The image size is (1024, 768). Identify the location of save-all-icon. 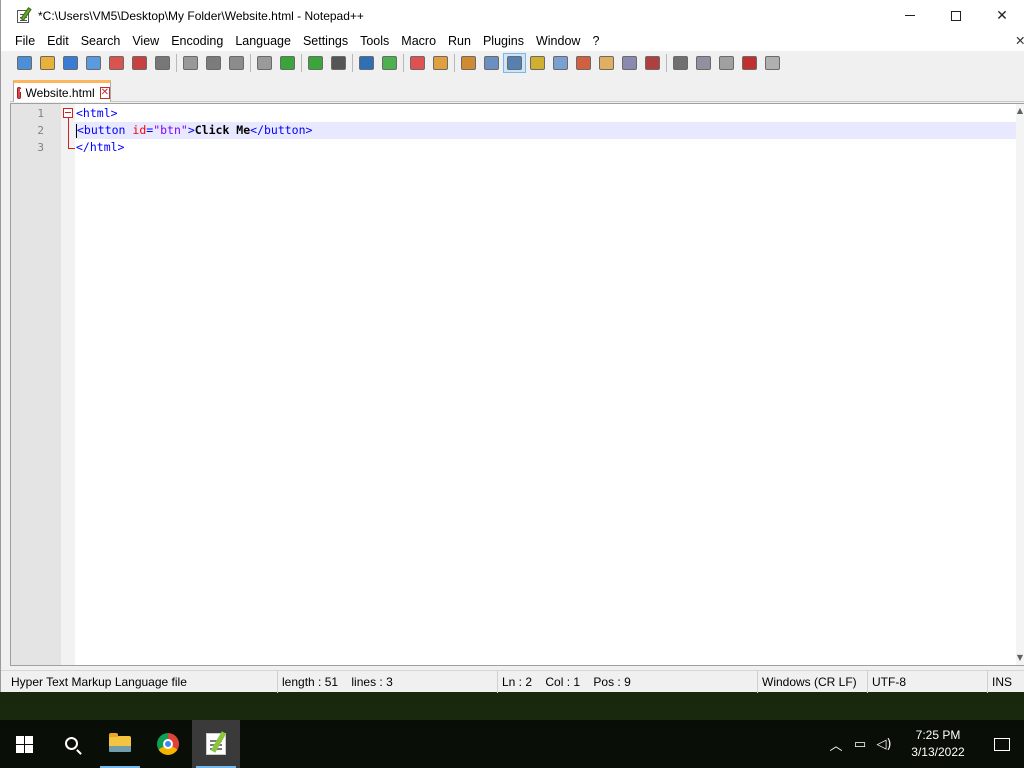
(93, 63).